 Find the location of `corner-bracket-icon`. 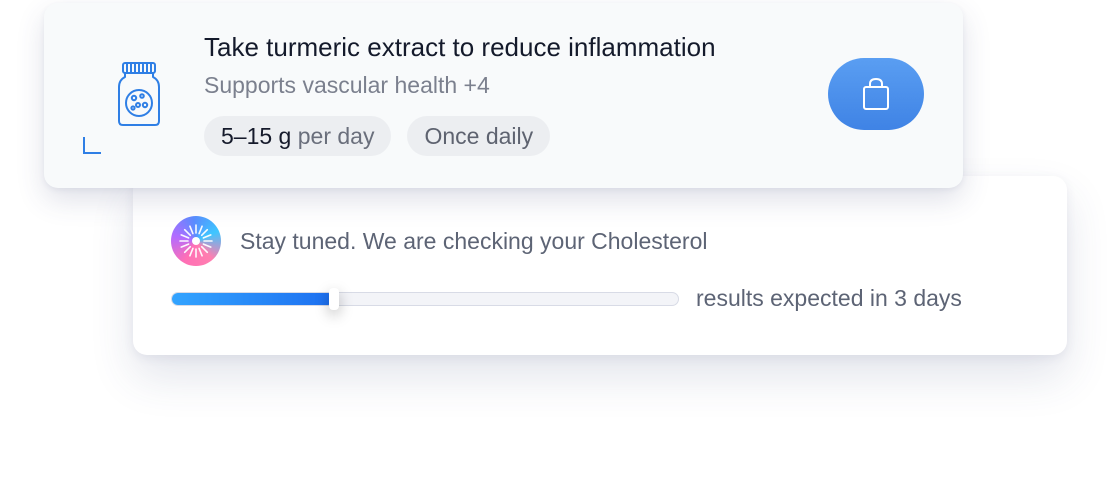

corner-bracket-icon is located at coordinates (92, 145).